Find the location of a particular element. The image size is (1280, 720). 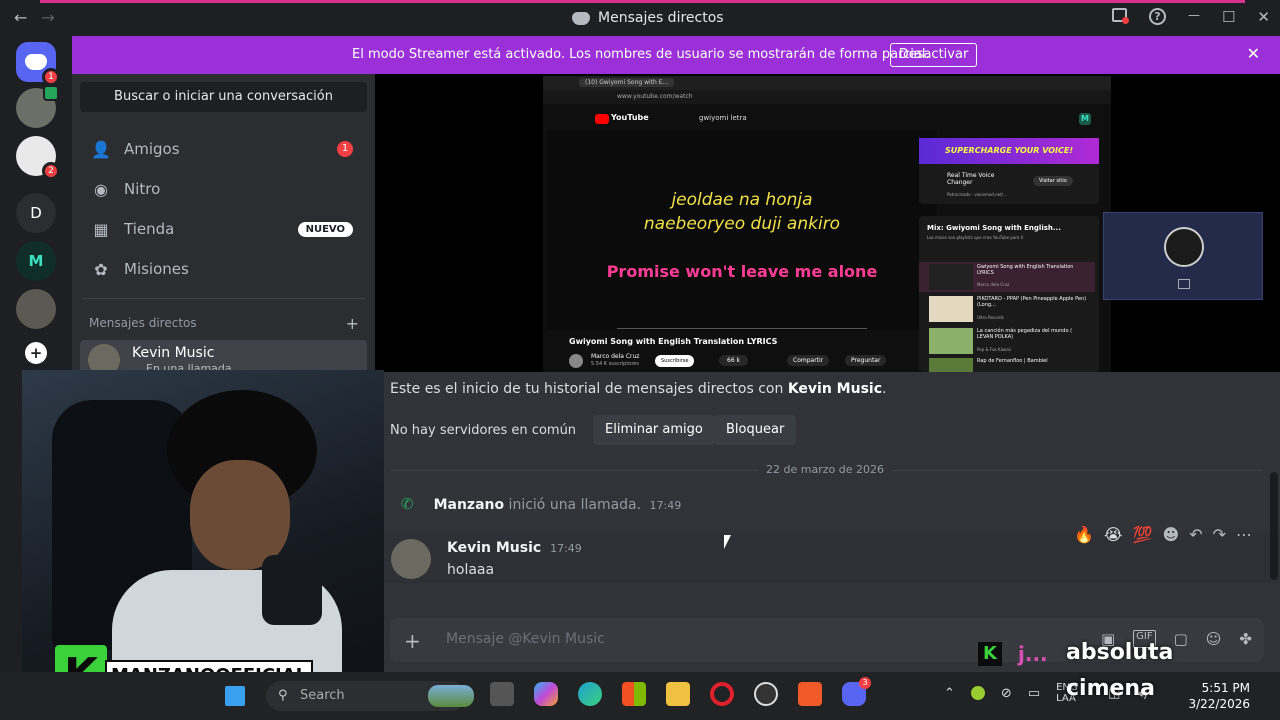

ad-banner: SUPERCHARGE YOUR VOICE! is located at coordinates (1009, 151).